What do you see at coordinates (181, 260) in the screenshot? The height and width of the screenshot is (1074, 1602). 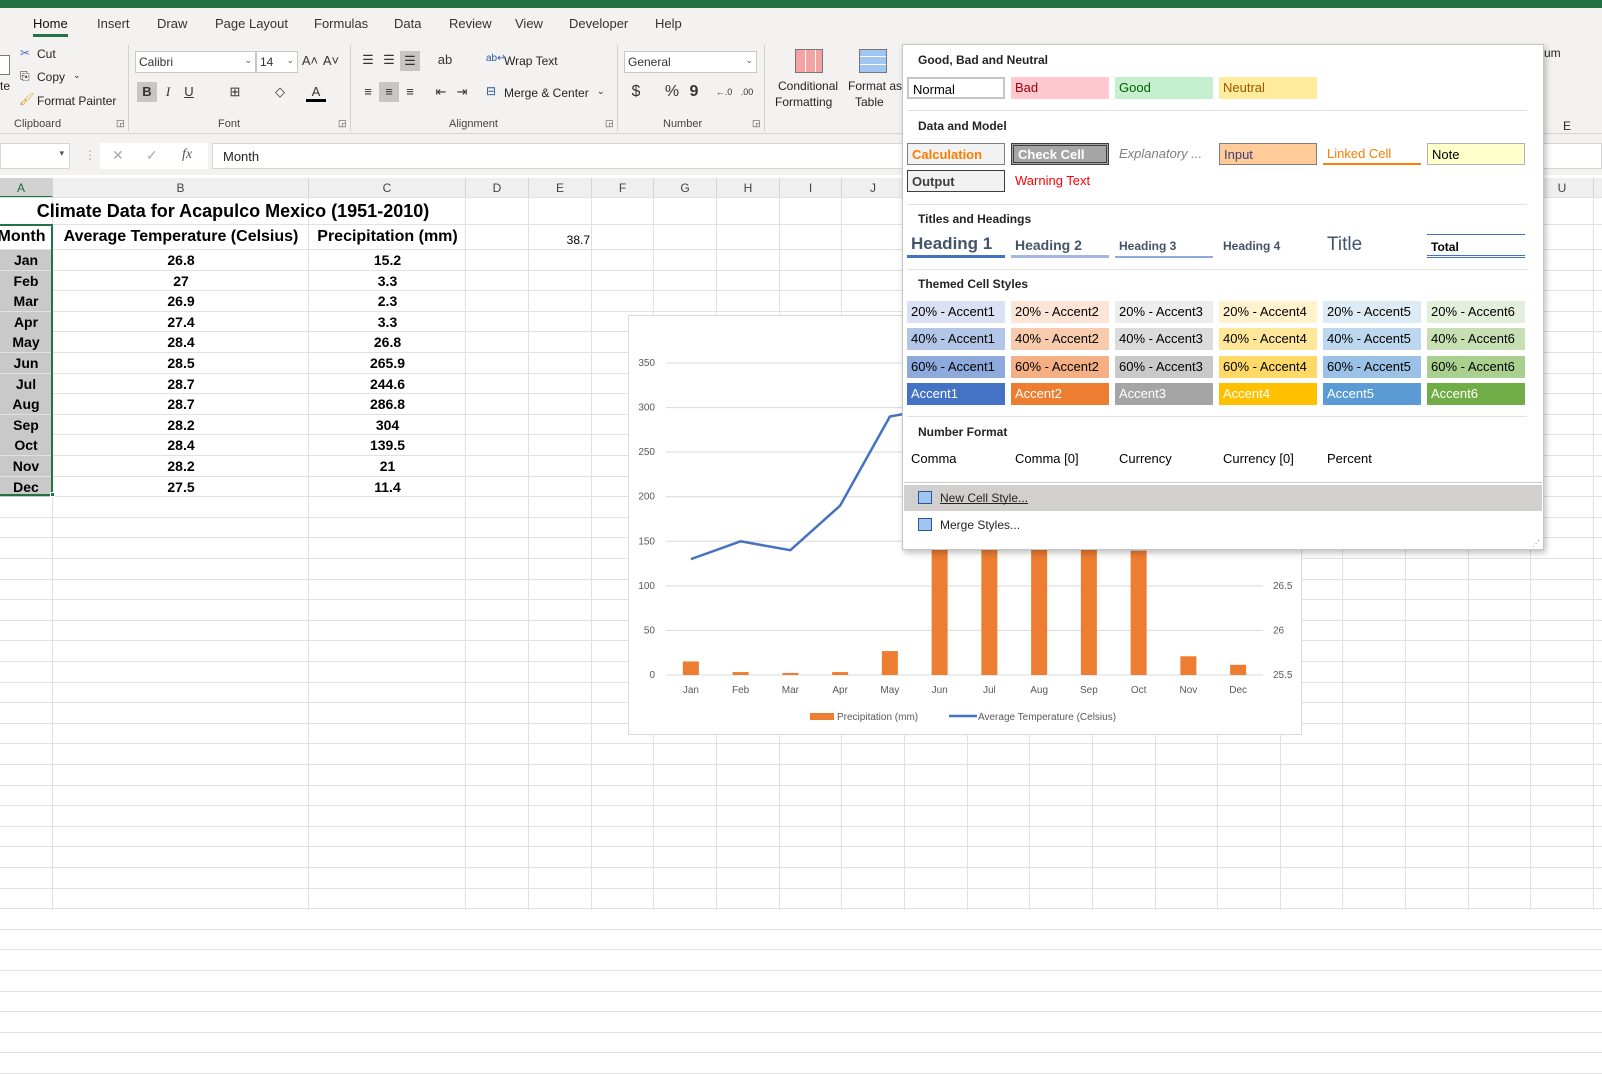 I see `data-cell: 26.8` at bounding box center [181, 260].